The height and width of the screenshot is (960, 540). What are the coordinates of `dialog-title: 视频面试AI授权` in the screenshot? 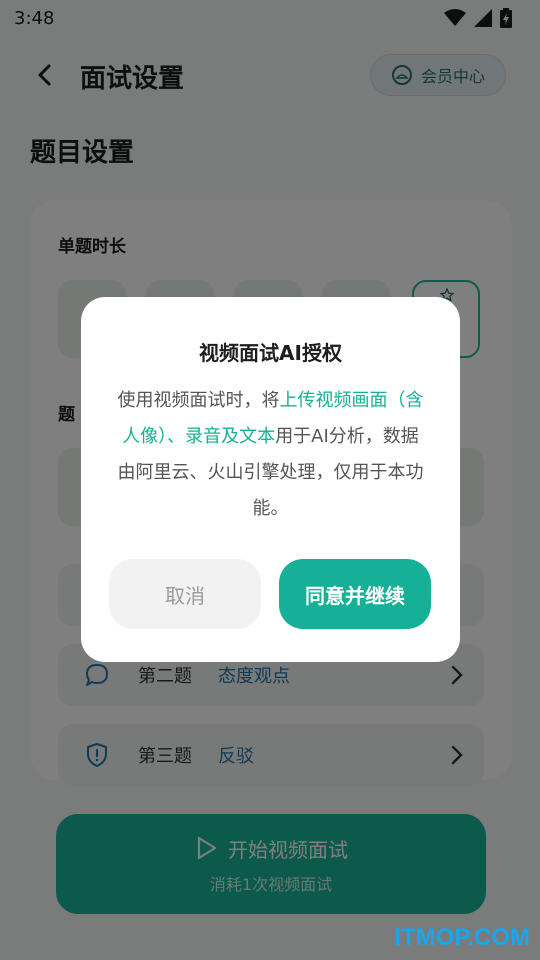 It's located at (270, 353).